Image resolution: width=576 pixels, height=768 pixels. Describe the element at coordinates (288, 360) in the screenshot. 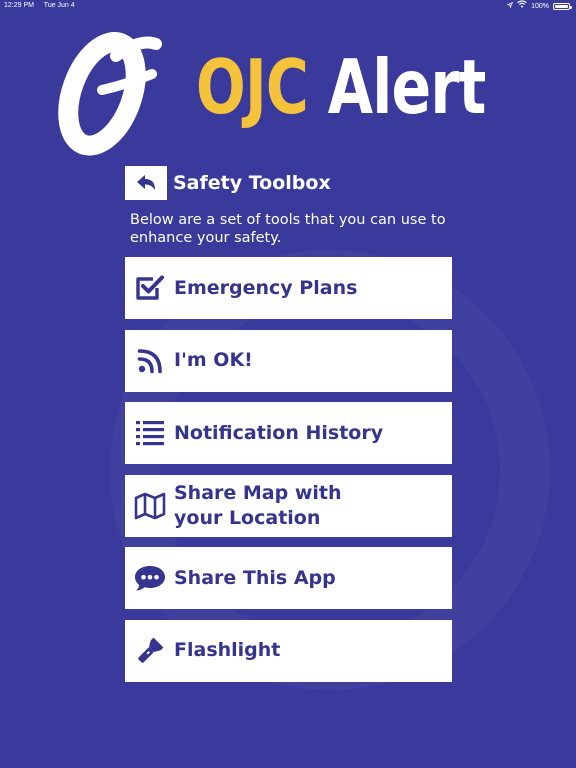

I see `tool-im-ok: I'm OK!` at that location.